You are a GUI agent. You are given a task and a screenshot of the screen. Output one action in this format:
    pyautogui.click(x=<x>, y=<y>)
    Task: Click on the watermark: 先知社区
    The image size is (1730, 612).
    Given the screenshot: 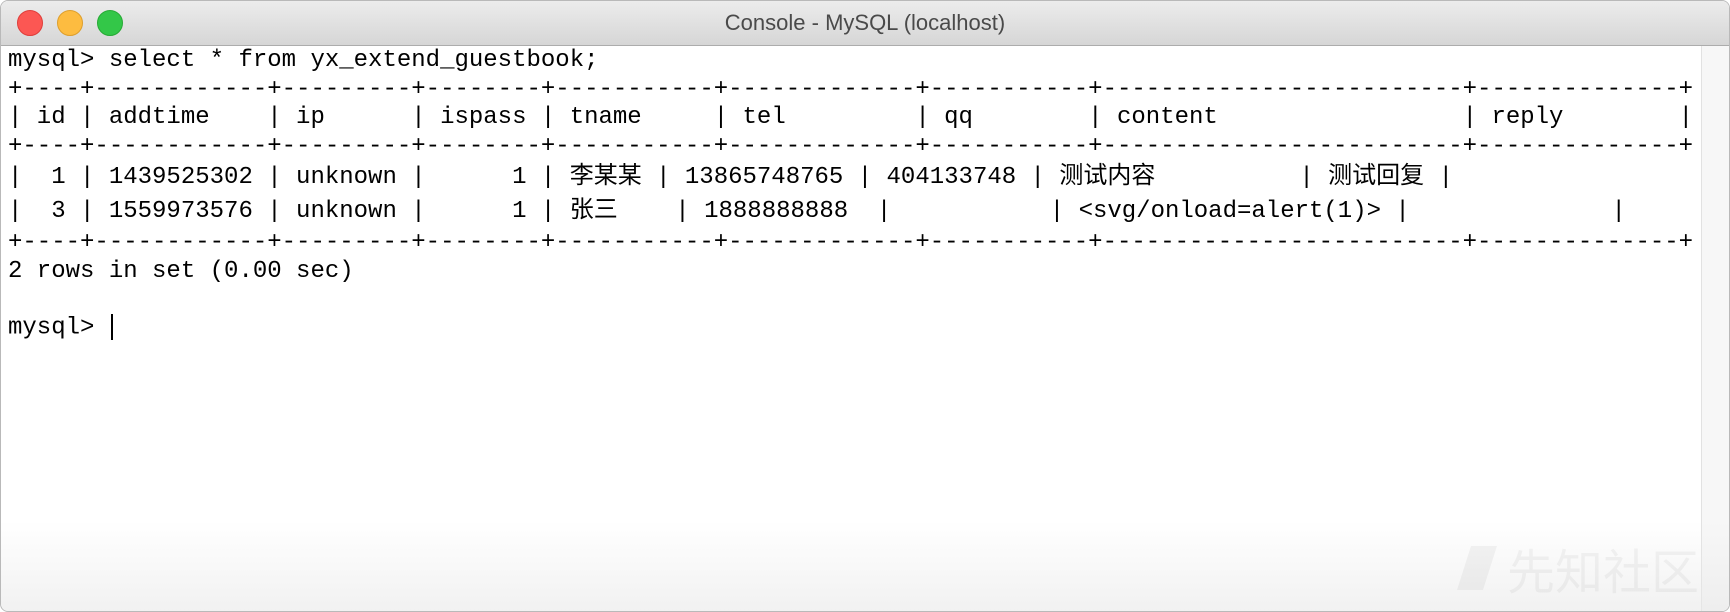 What is the action you would take?
    pyautogui.click(x=1577, y=568)
    